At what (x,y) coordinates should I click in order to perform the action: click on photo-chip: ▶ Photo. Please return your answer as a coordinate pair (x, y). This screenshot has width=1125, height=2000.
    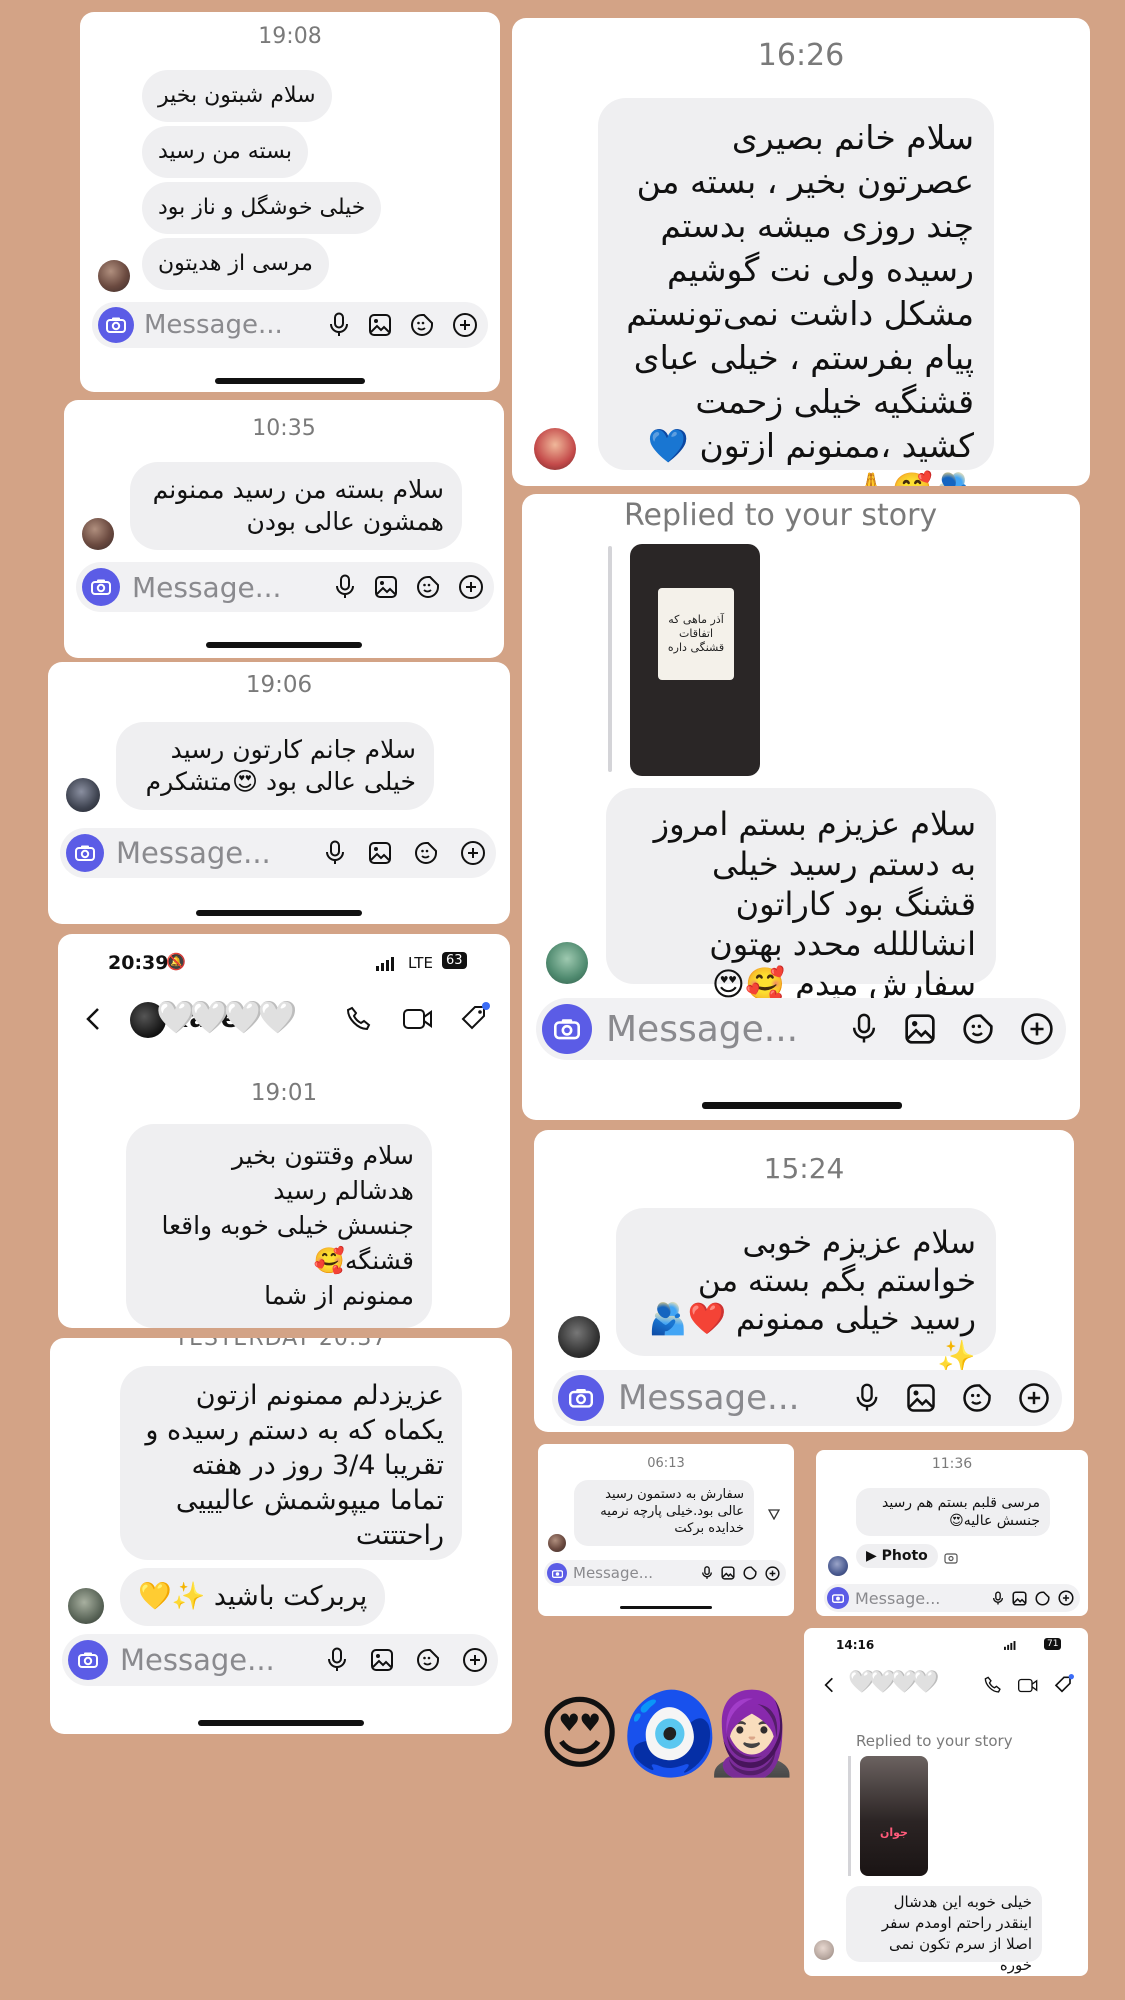
    Looking at the image, I should click on (897, 1556).